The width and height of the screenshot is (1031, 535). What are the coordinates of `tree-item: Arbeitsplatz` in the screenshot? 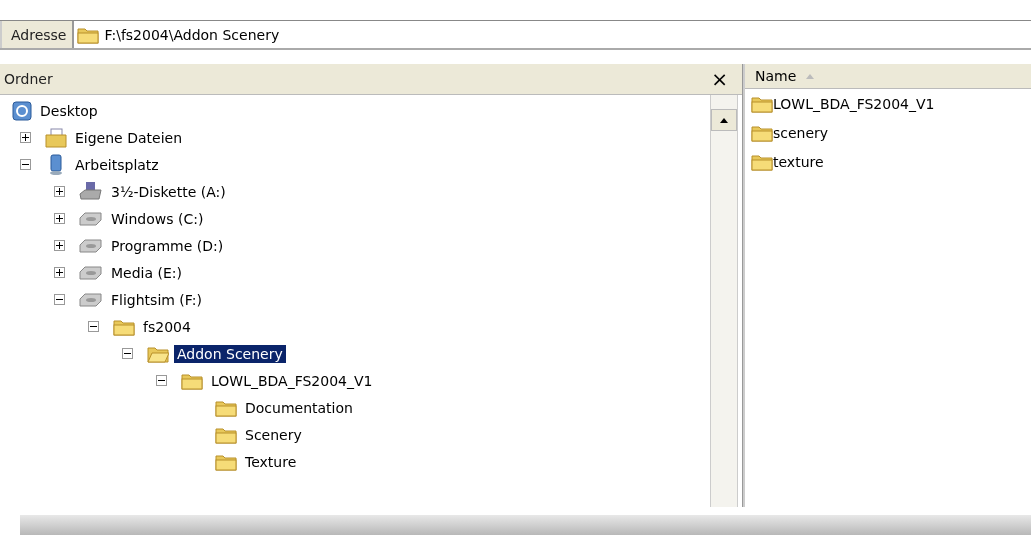 It's located at (117, 164).